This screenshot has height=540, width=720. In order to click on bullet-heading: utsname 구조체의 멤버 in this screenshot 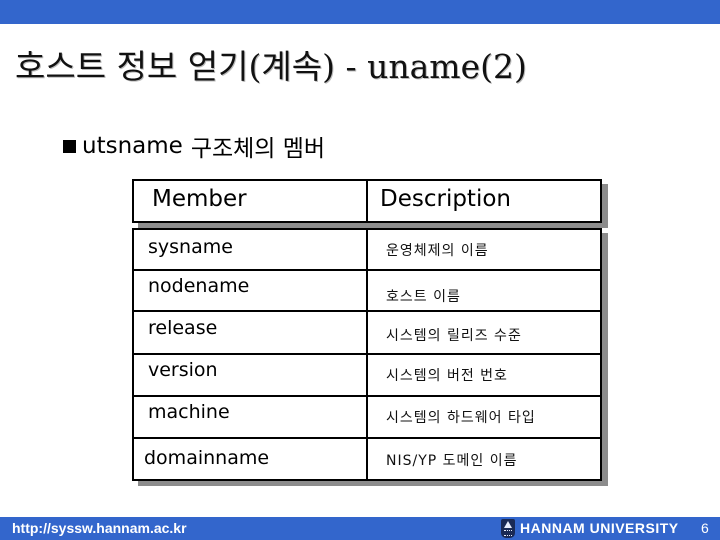, I will do `click(194, 146)`.